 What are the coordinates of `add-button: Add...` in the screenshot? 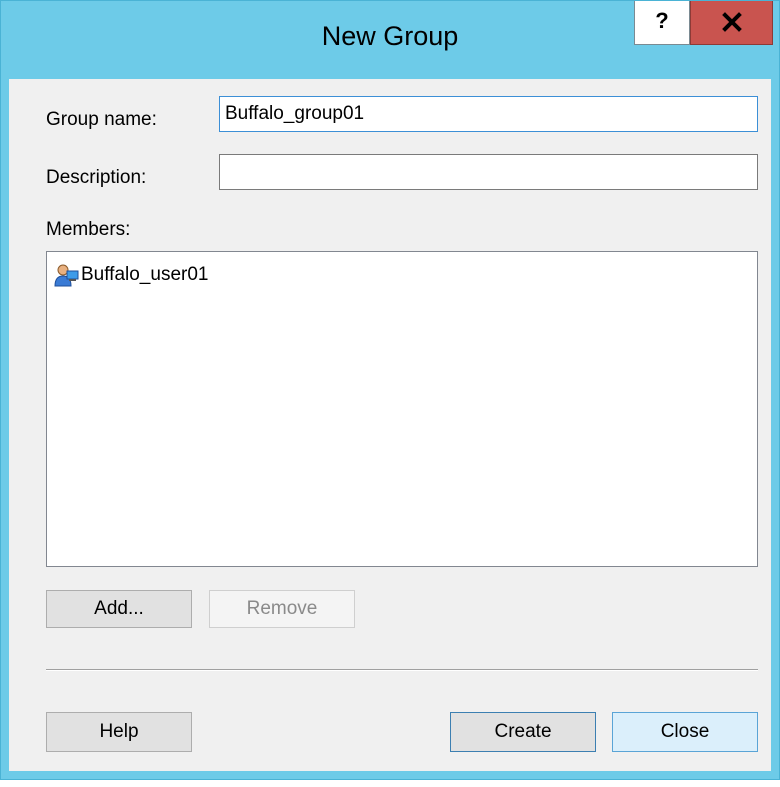 It's located at (119, 609).